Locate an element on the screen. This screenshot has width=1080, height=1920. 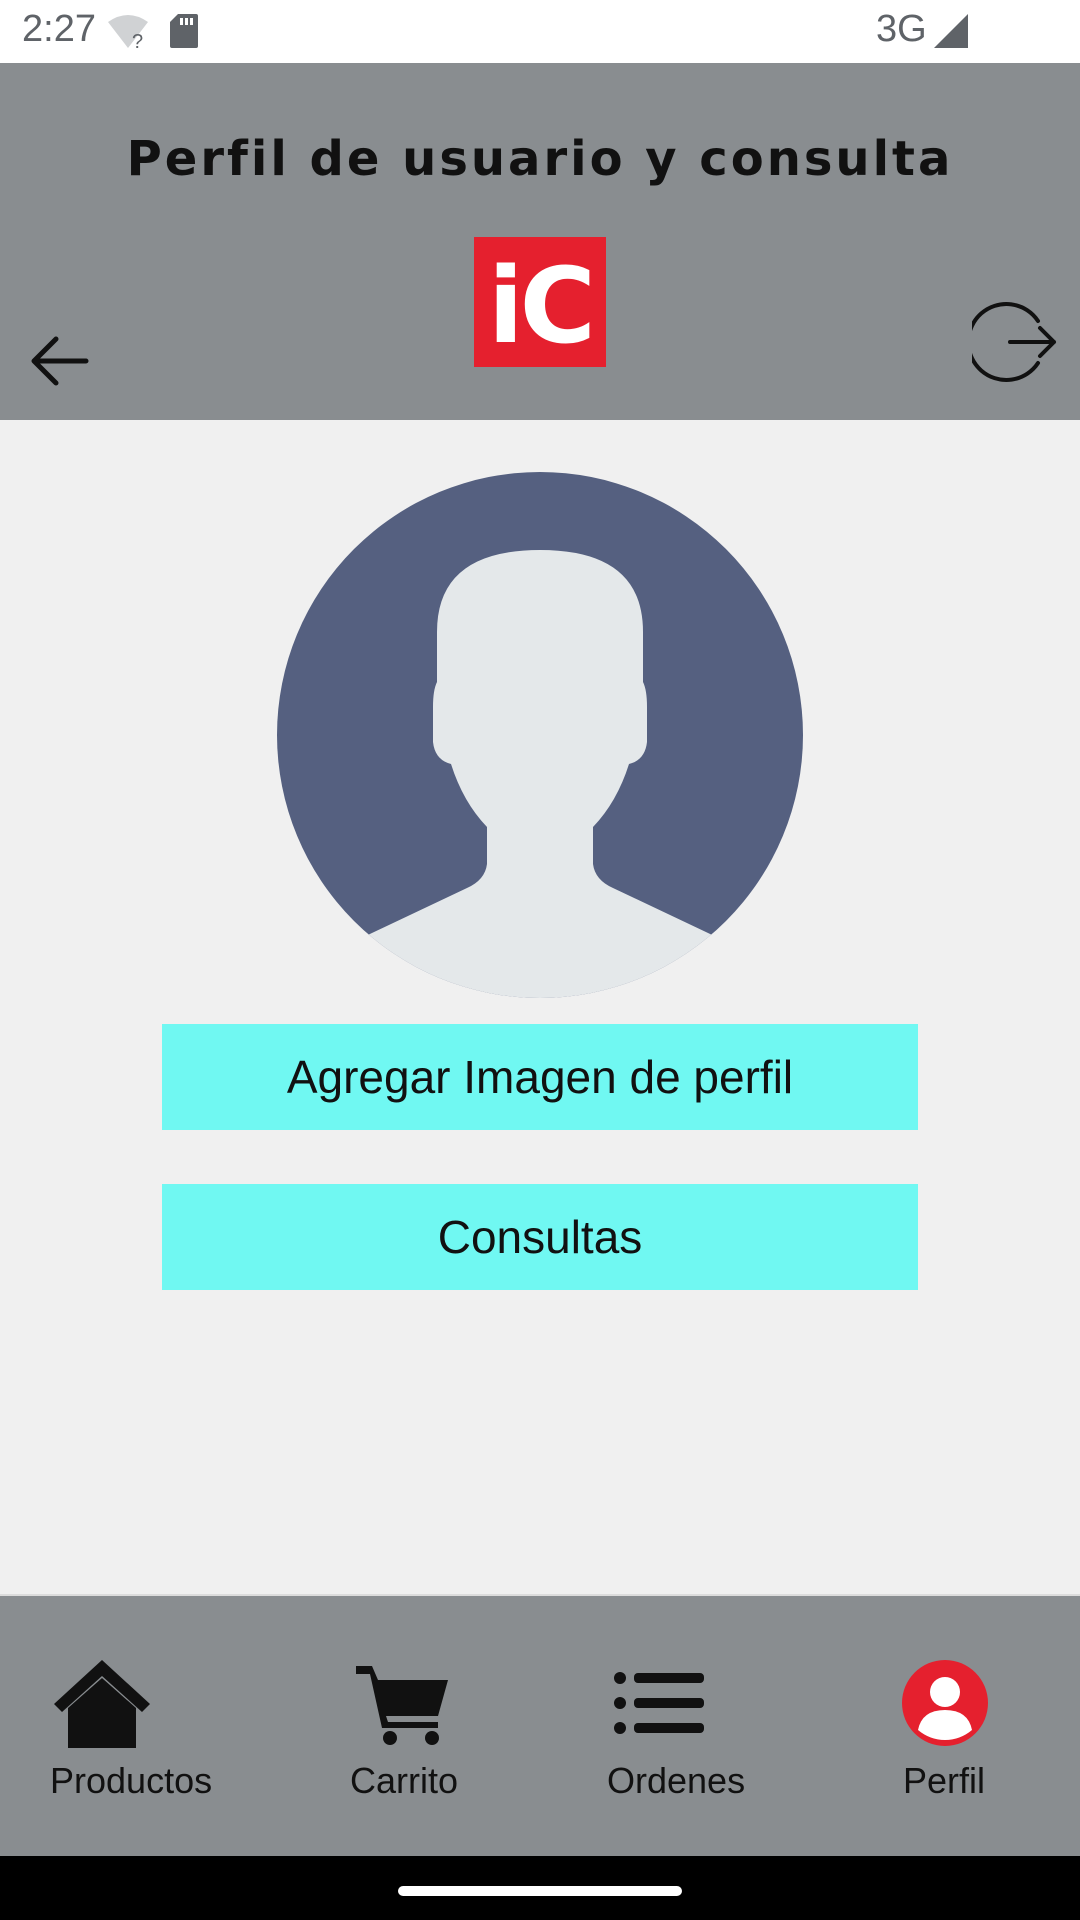
cart-icon is located at coordinates (402, 1705).